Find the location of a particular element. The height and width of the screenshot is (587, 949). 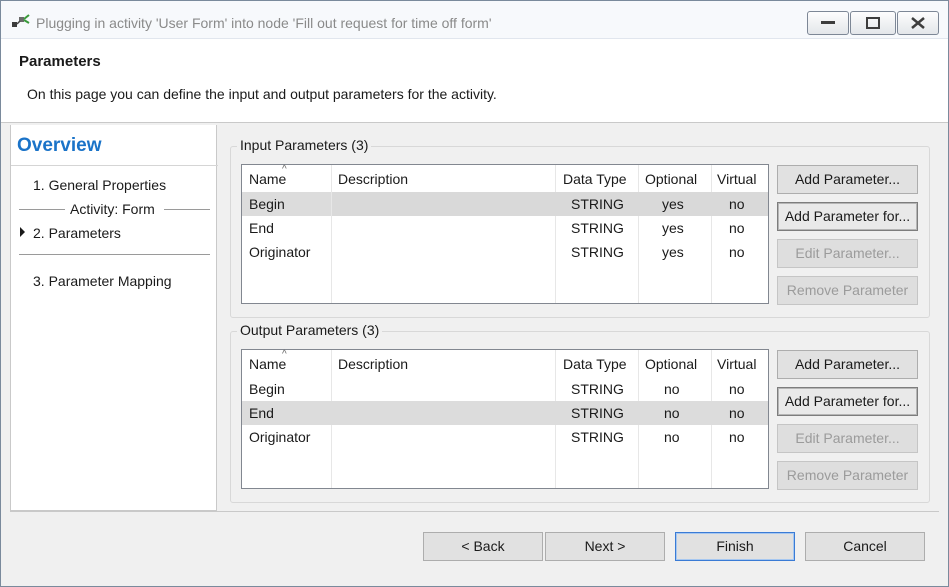

wizard-footer: < Back Next > Finish Cancel is located at coordinates (474, 545).